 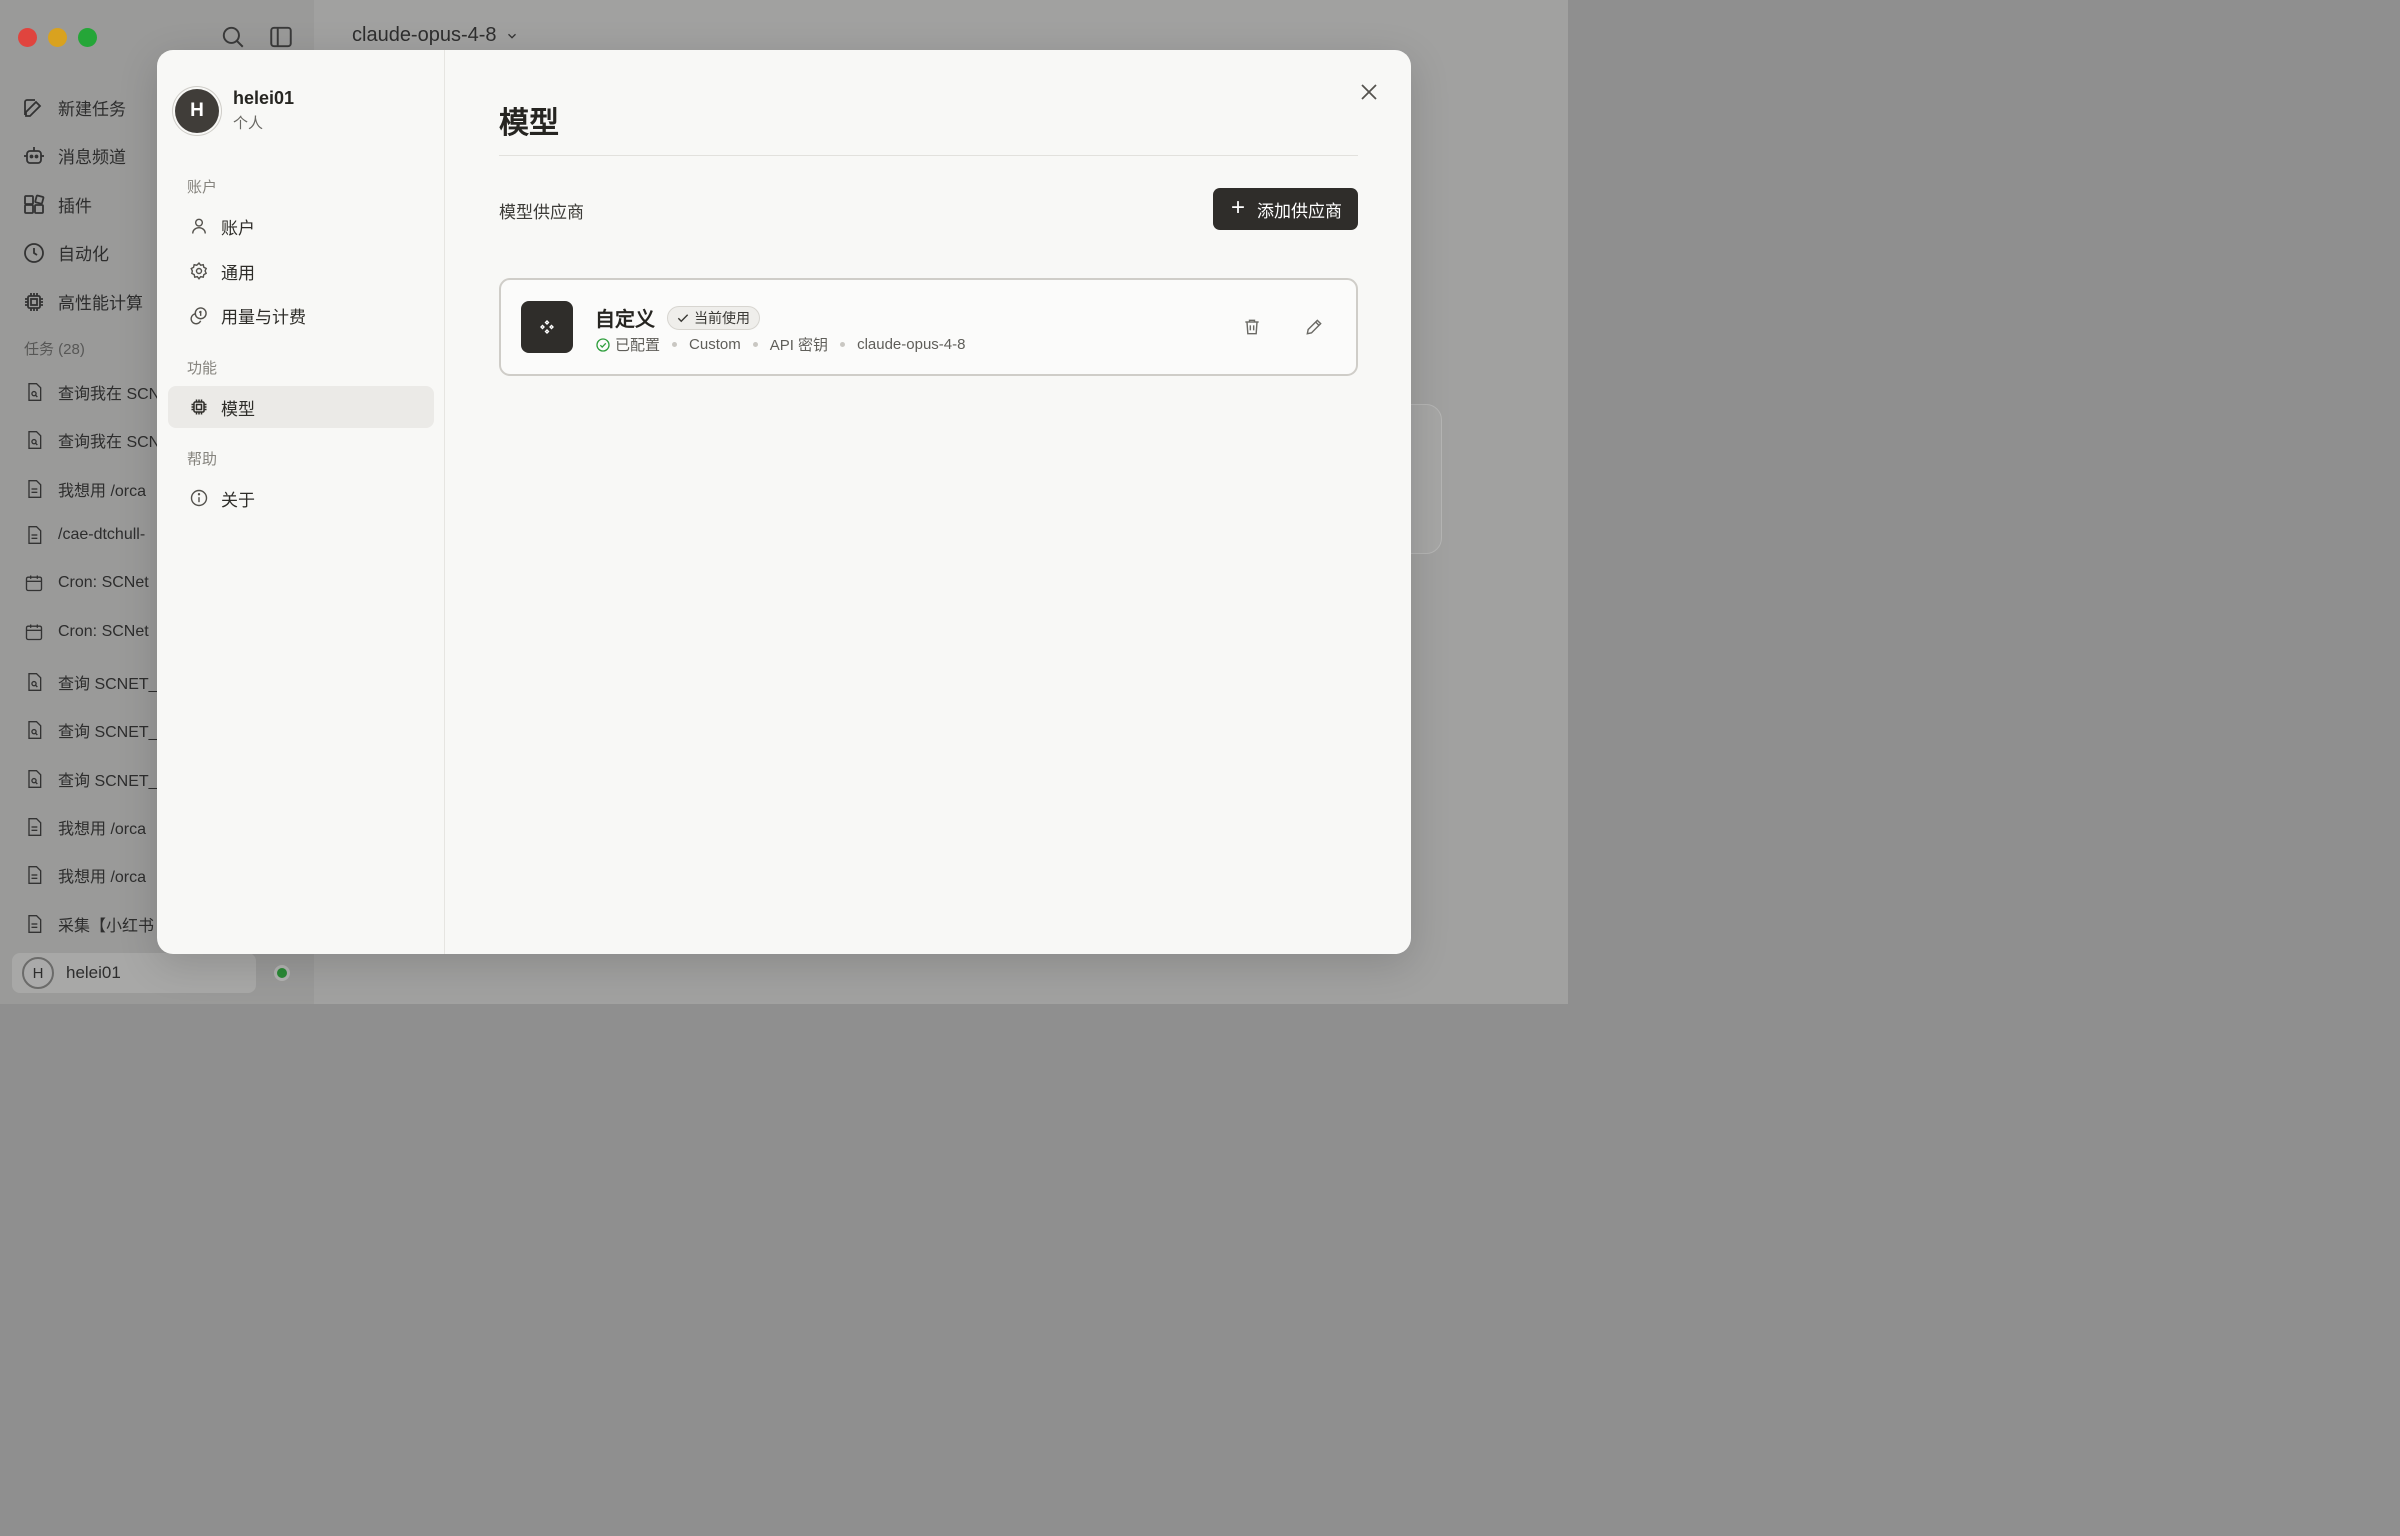 I want to click on maximize-window-button, so click(x=87, y=37).